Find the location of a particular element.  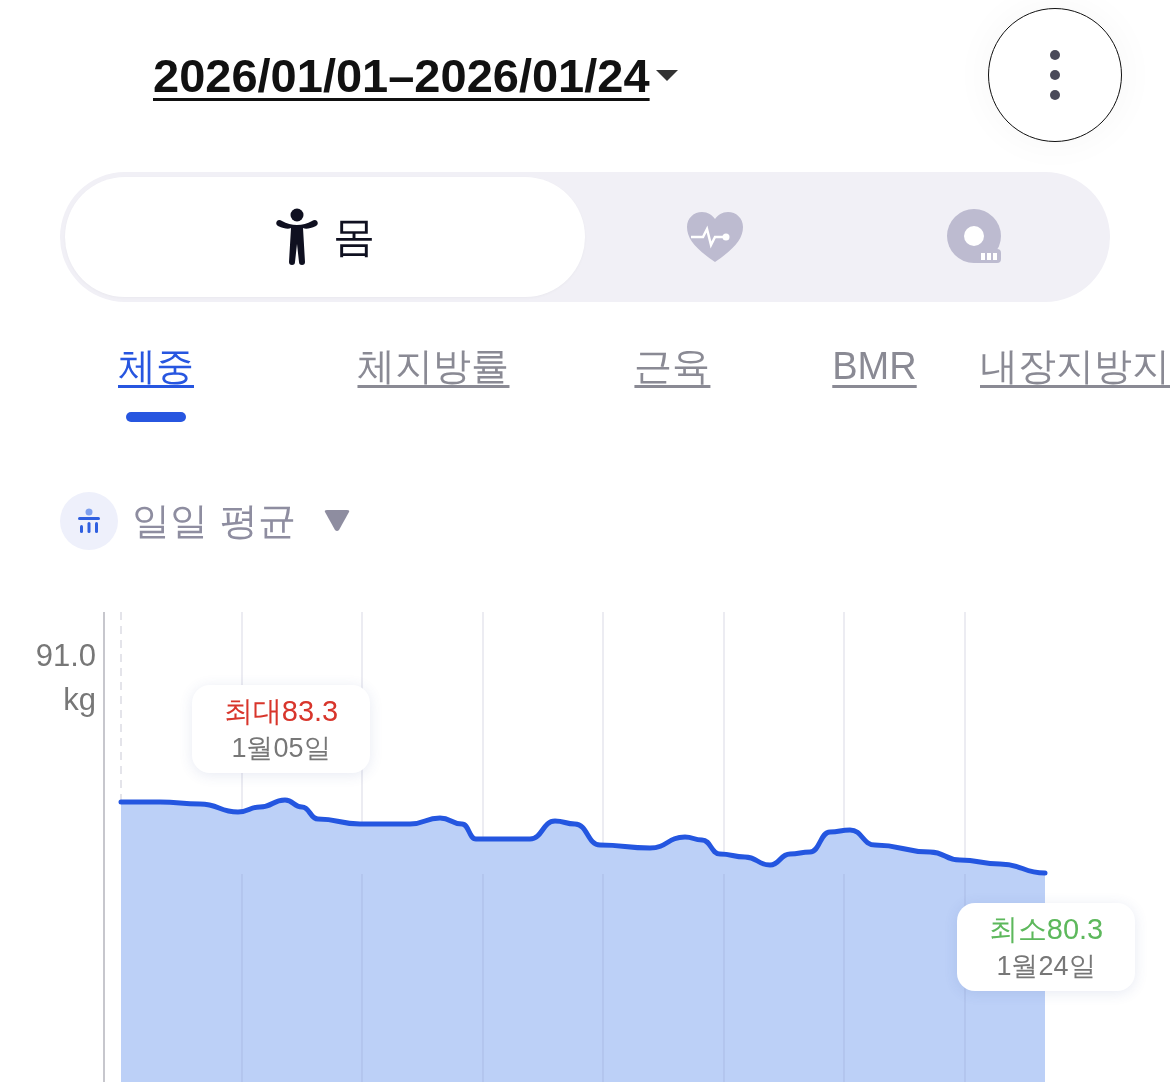

y-axis-label: 91.0 is located at coordinates (65, 656).